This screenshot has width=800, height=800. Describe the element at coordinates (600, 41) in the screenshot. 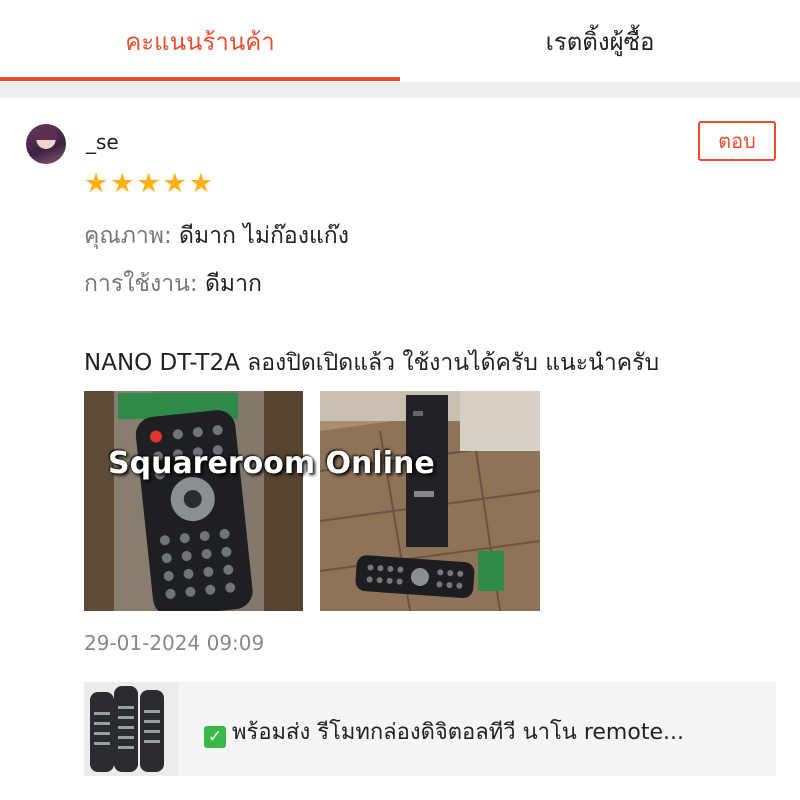

I see `tab-buyer-rating: เรตติ้งผู้ซื้อ` at that location.